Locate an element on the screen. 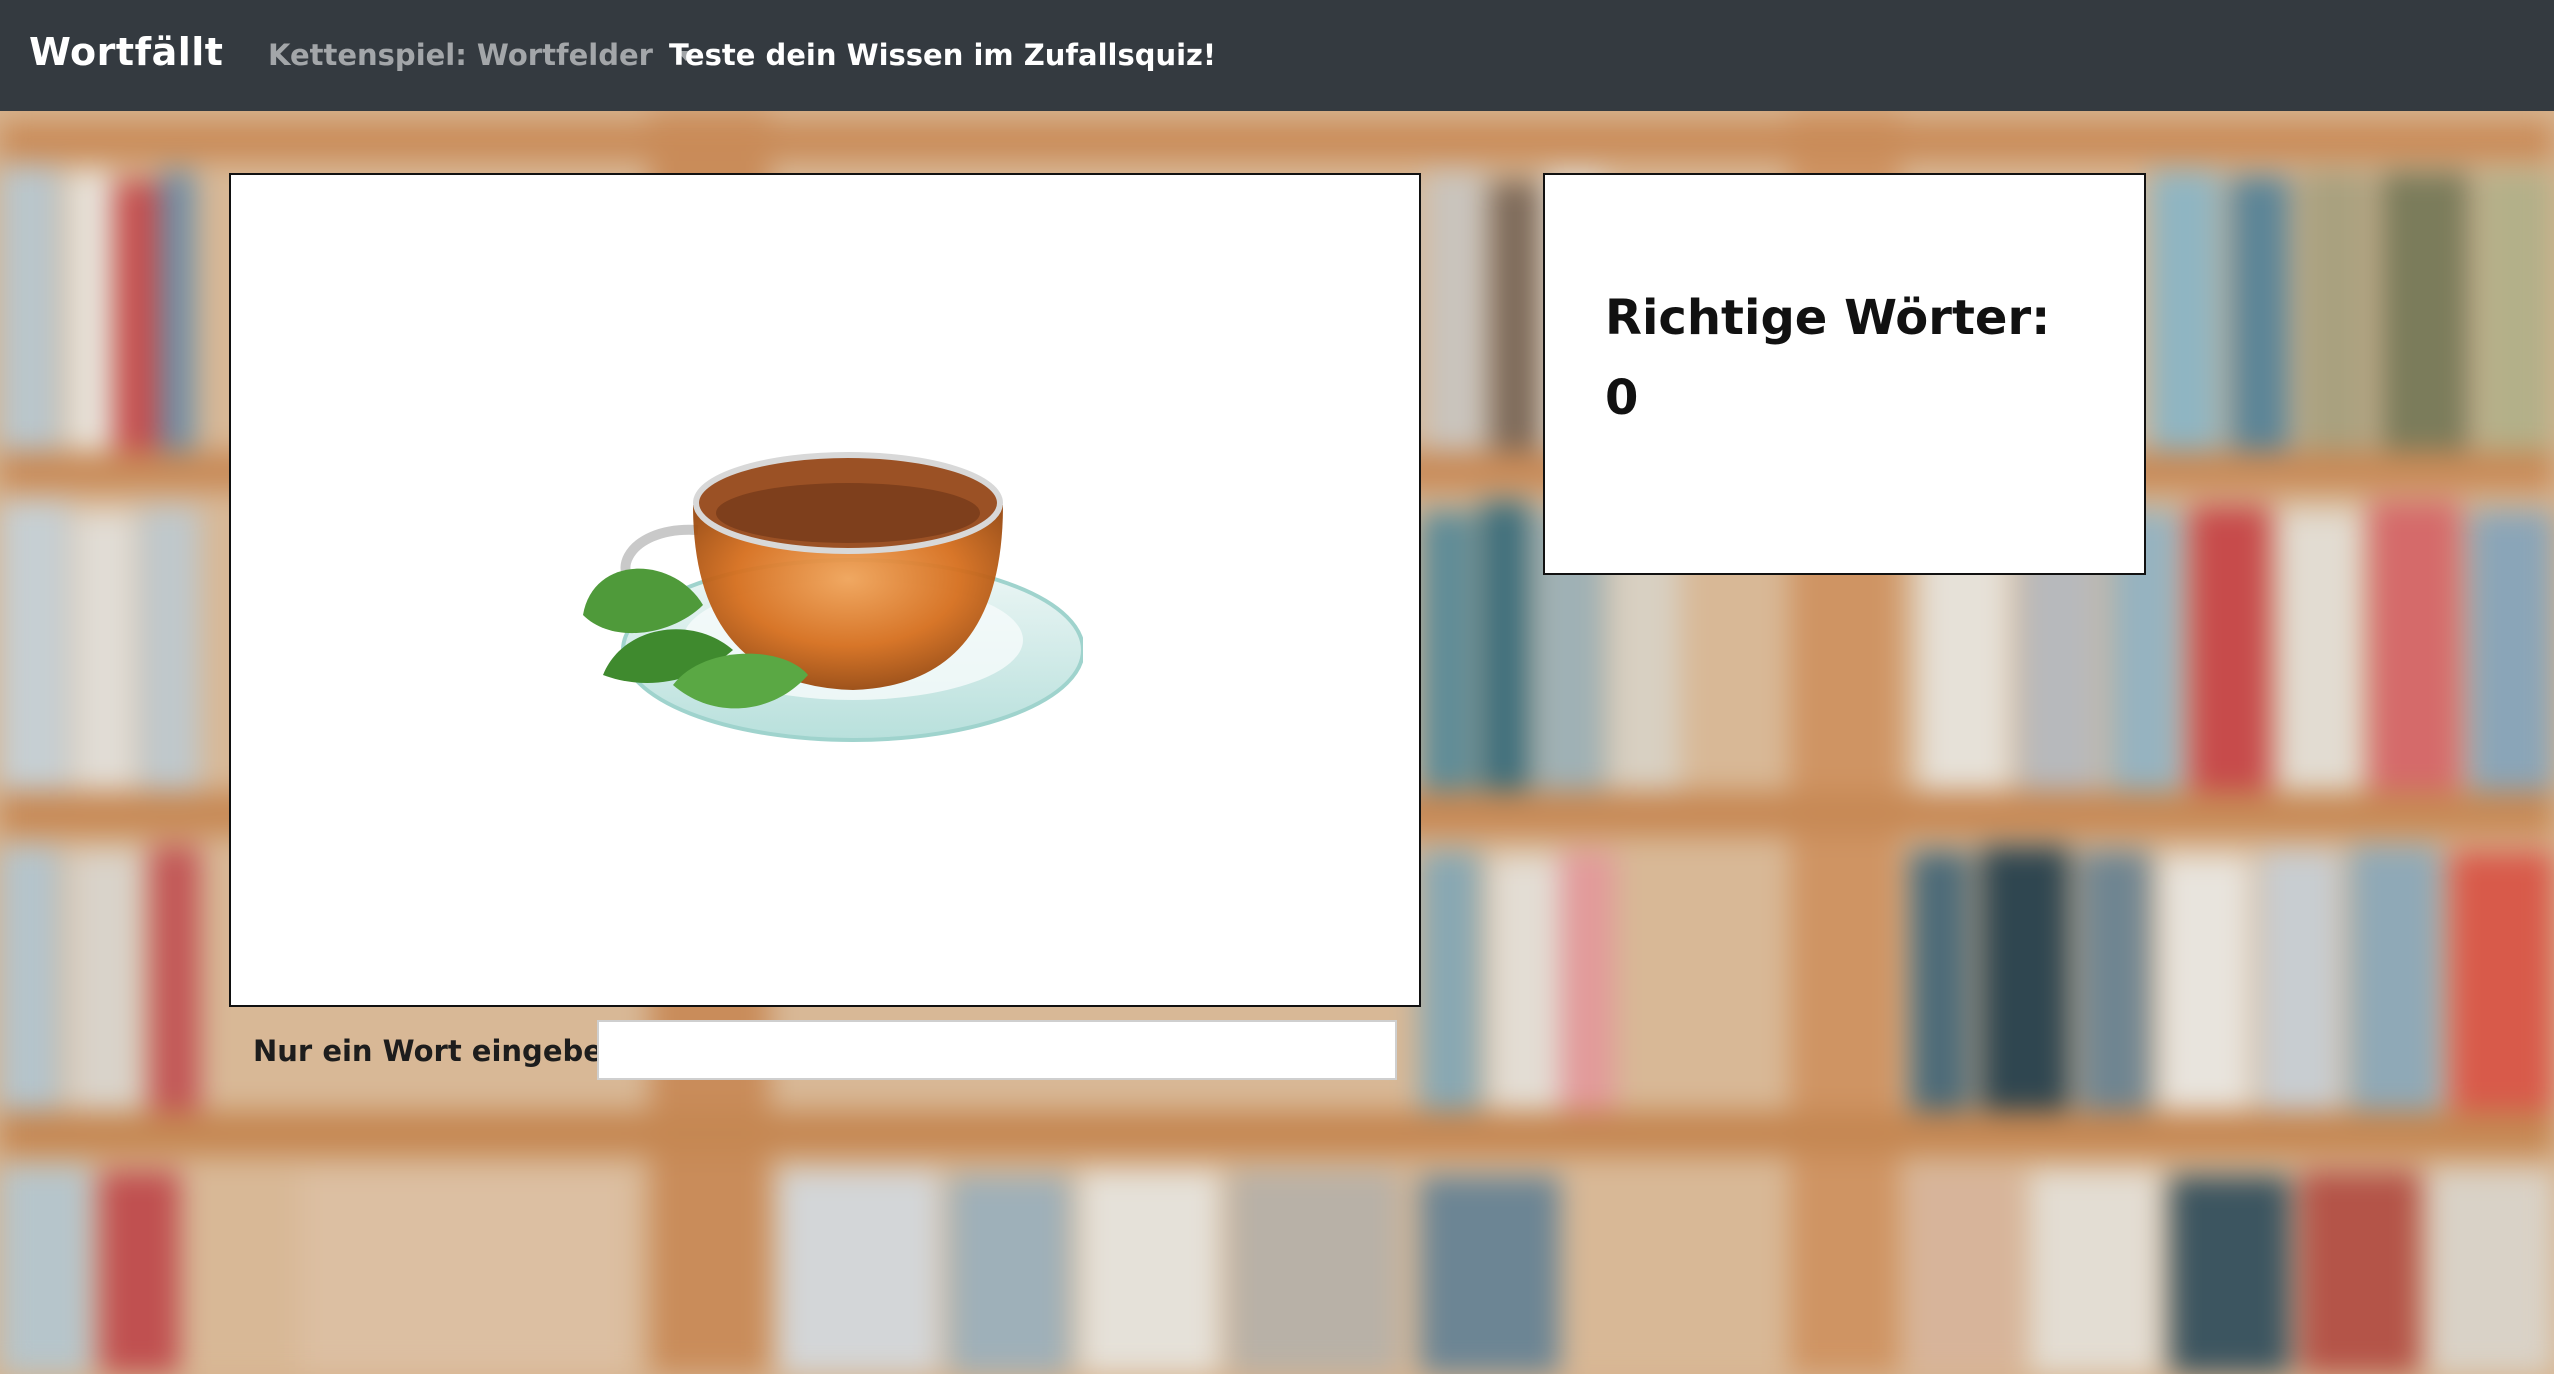  score-label: Richtige Wörter: is located at coordinates (1828, 318).